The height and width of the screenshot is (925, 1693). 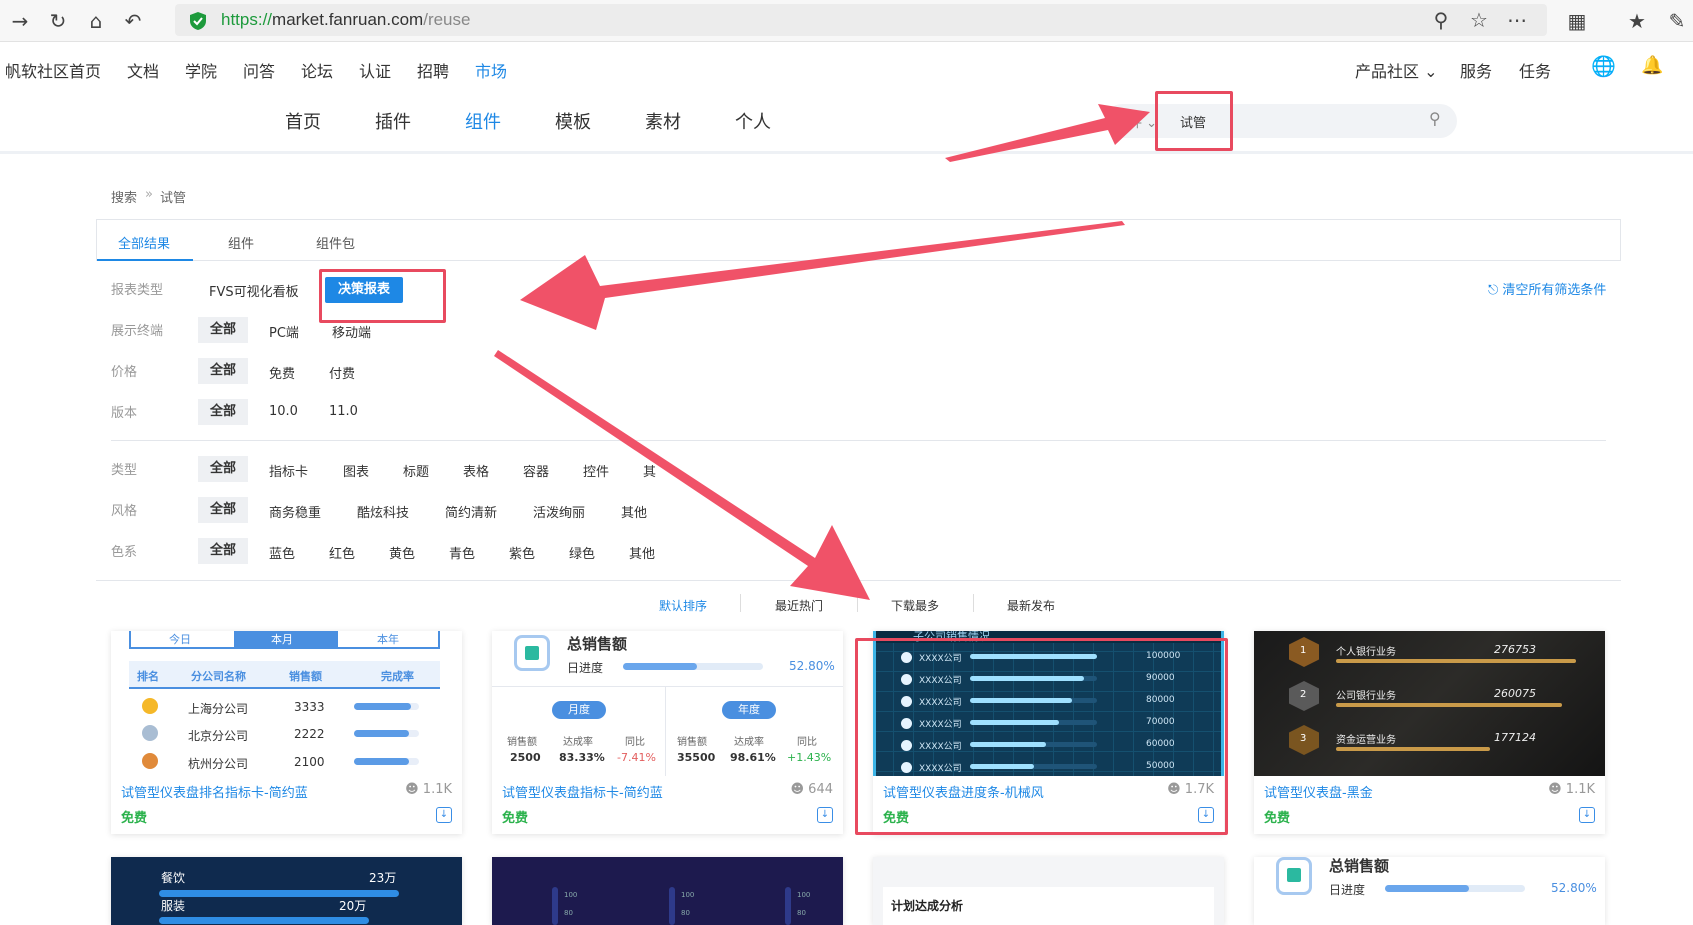 I want to click on nav-cert: 认证, so click(x=375, y=70).